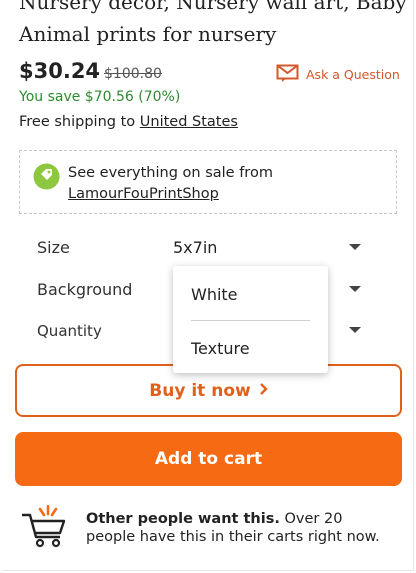  What do you see at coordinates (77, 122) in the screenshot?
I see `shipping-prefix: Free shipping to` at bounding box center [77, 122].